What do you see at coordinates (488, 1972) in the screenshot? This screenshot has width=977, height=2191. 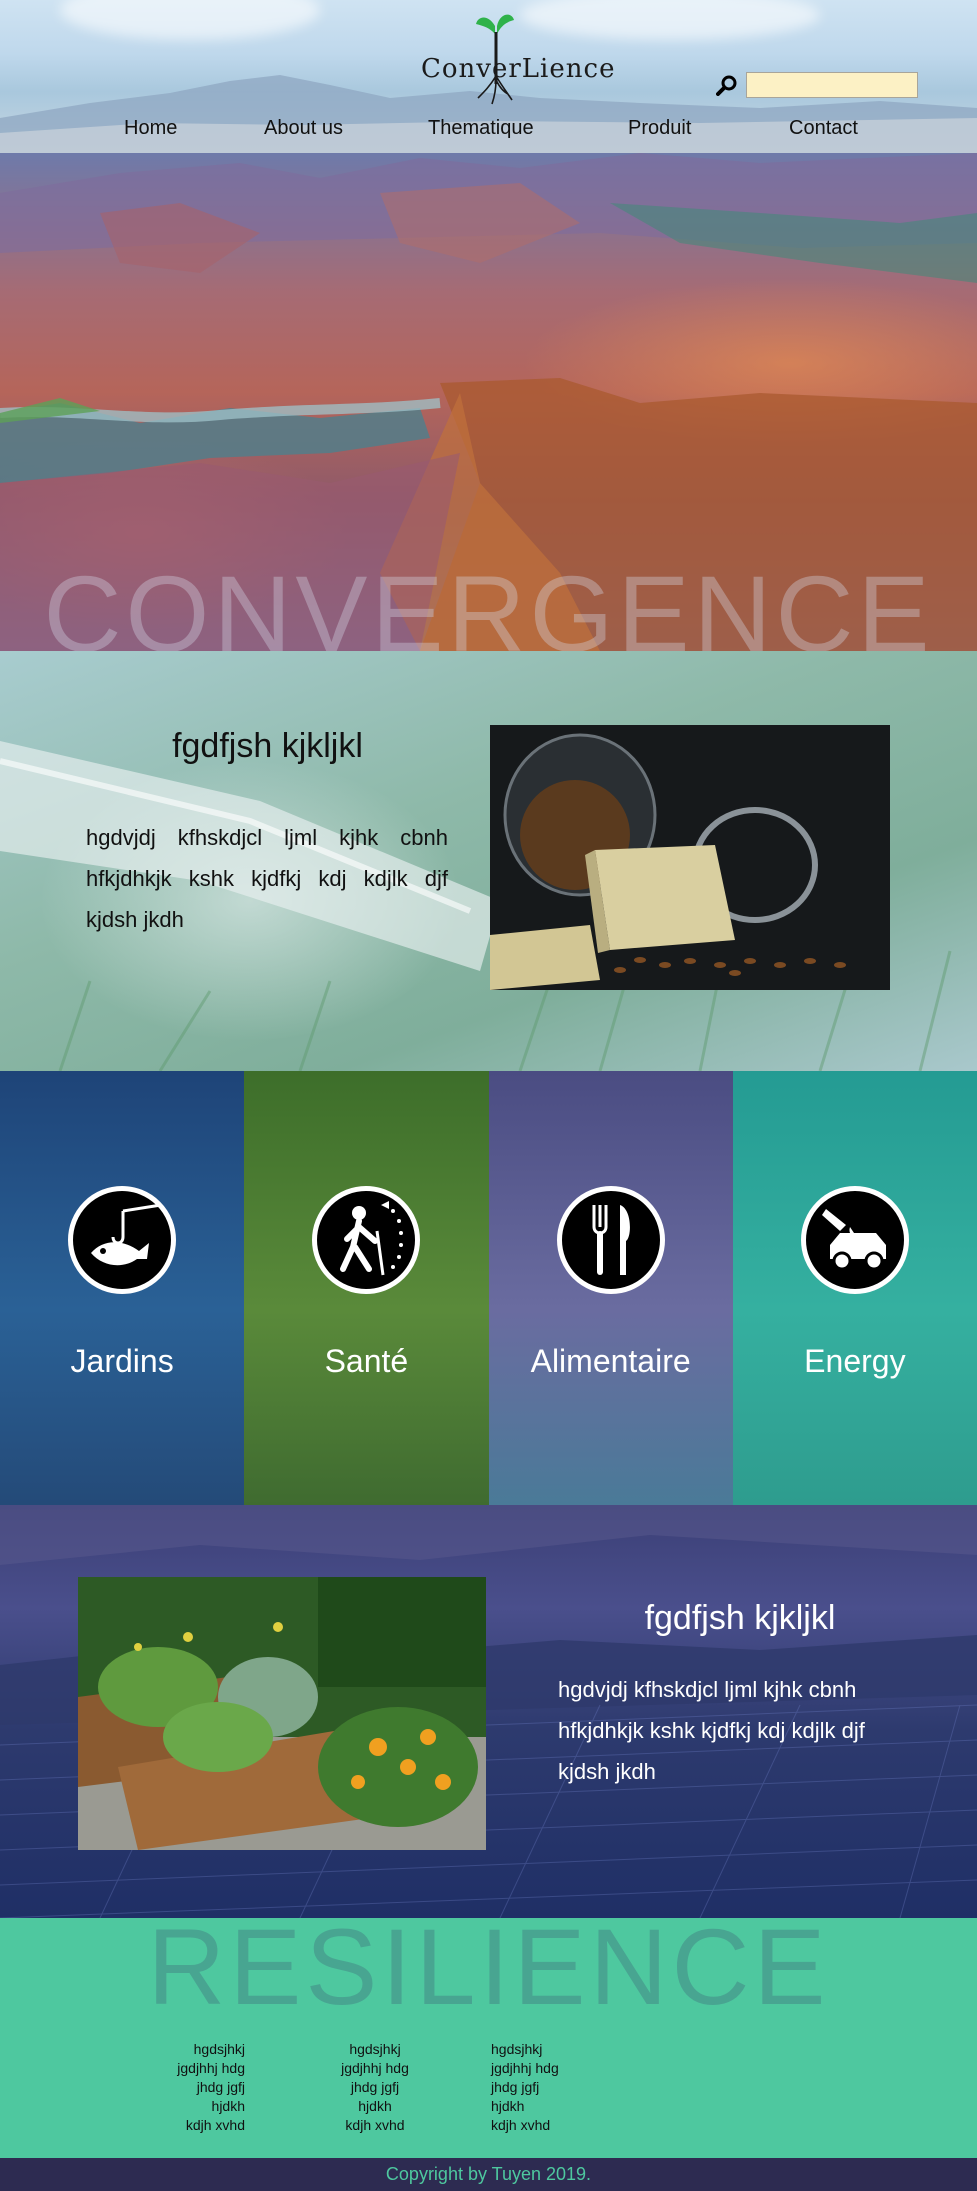 I see `footer-title: RESILIENCE` at bounding box center [488, 1972].